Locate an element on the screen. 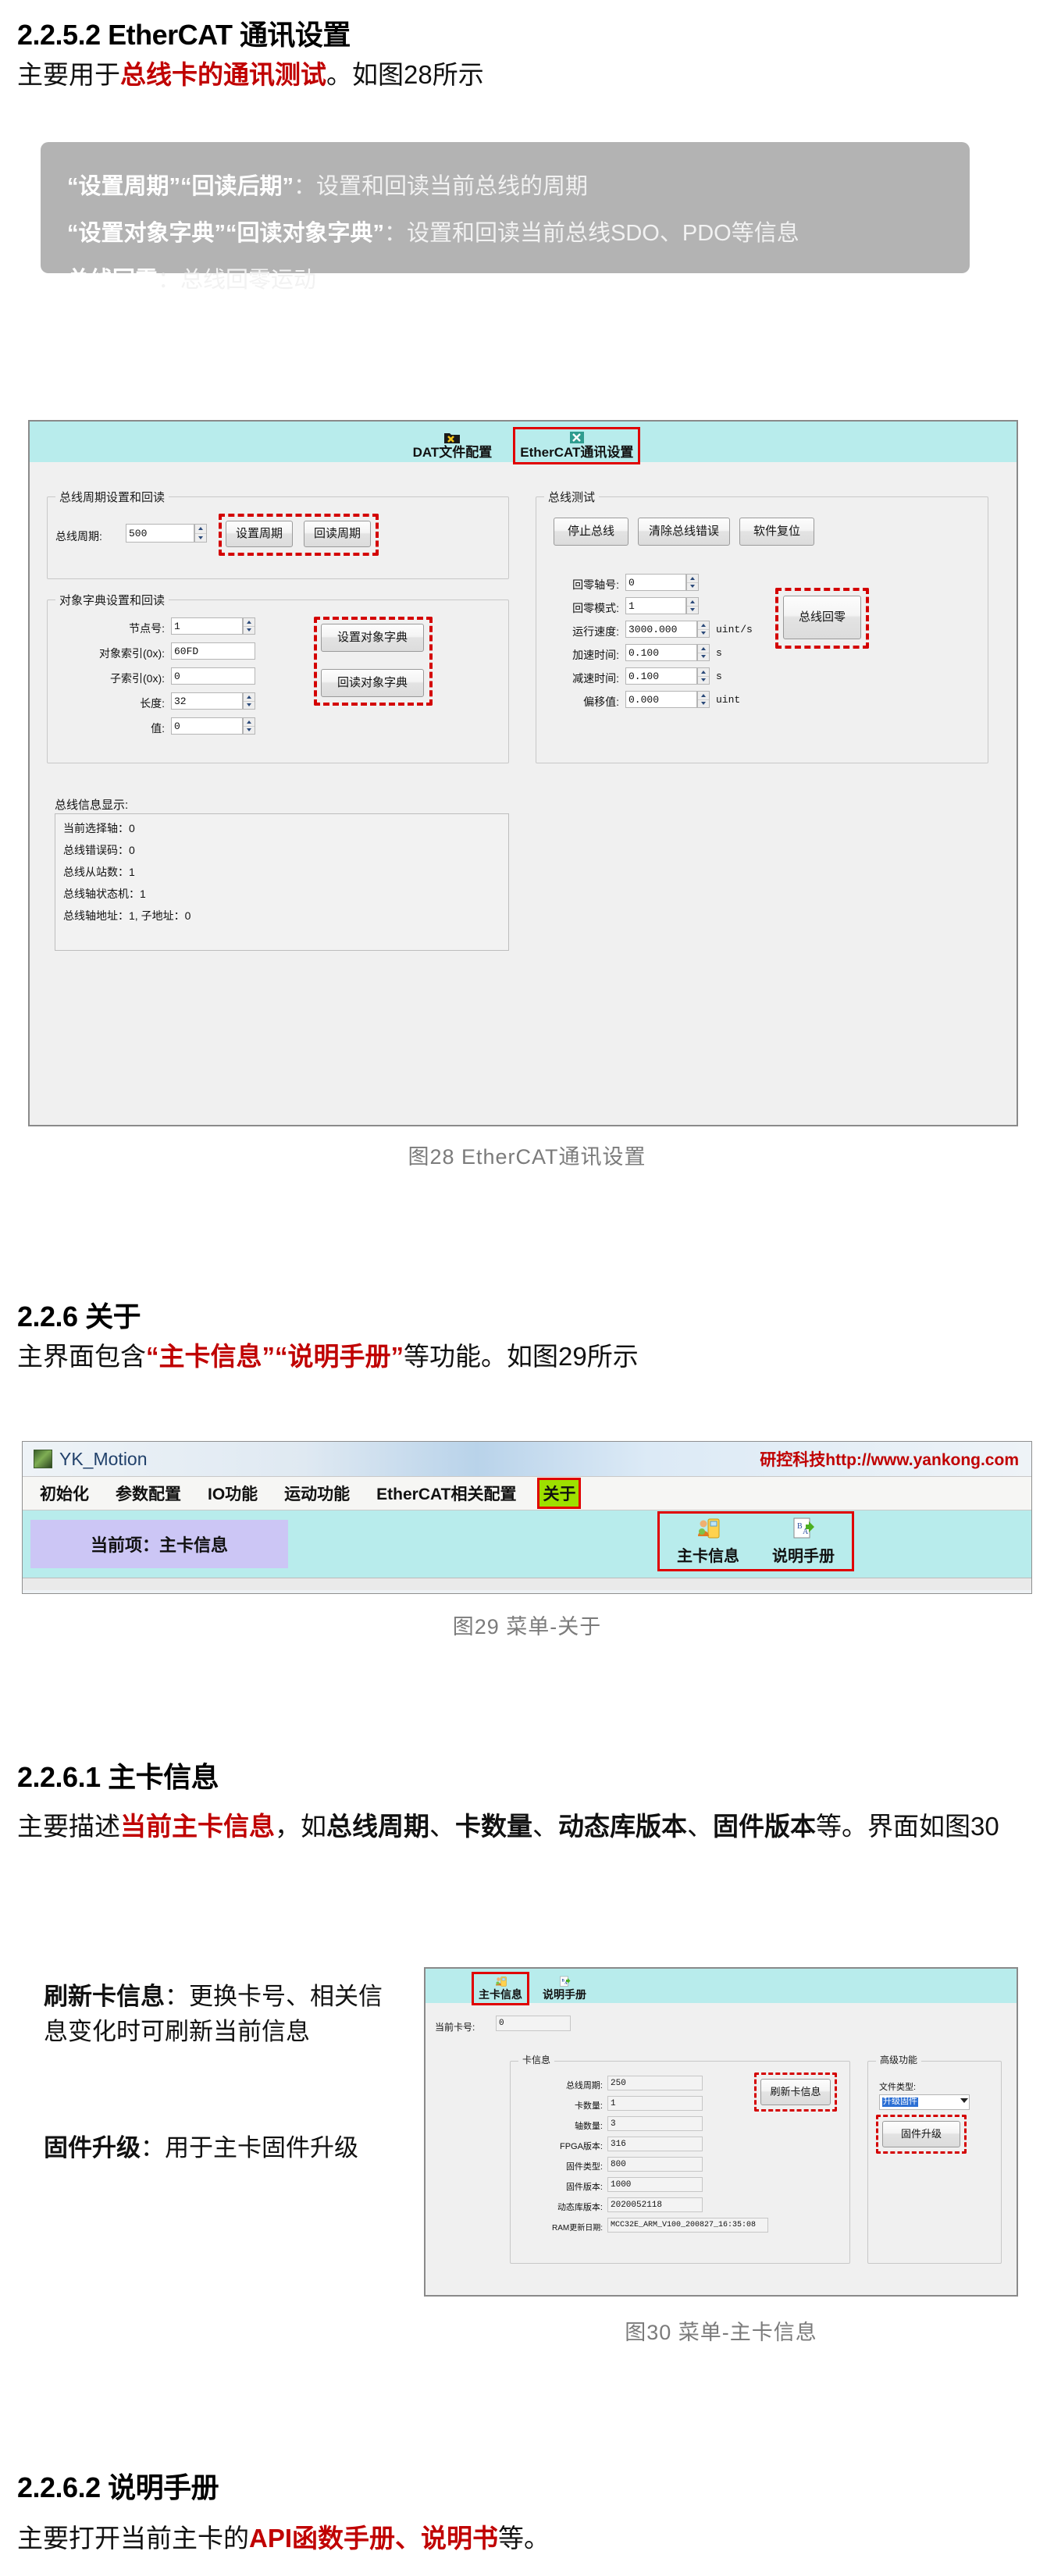 The height and width of the screenshot is (2576, 1054). callout-line-2-rest: ：设置和回读当前总线SDO、PDO等信息 is located at coordinates (591, 234).